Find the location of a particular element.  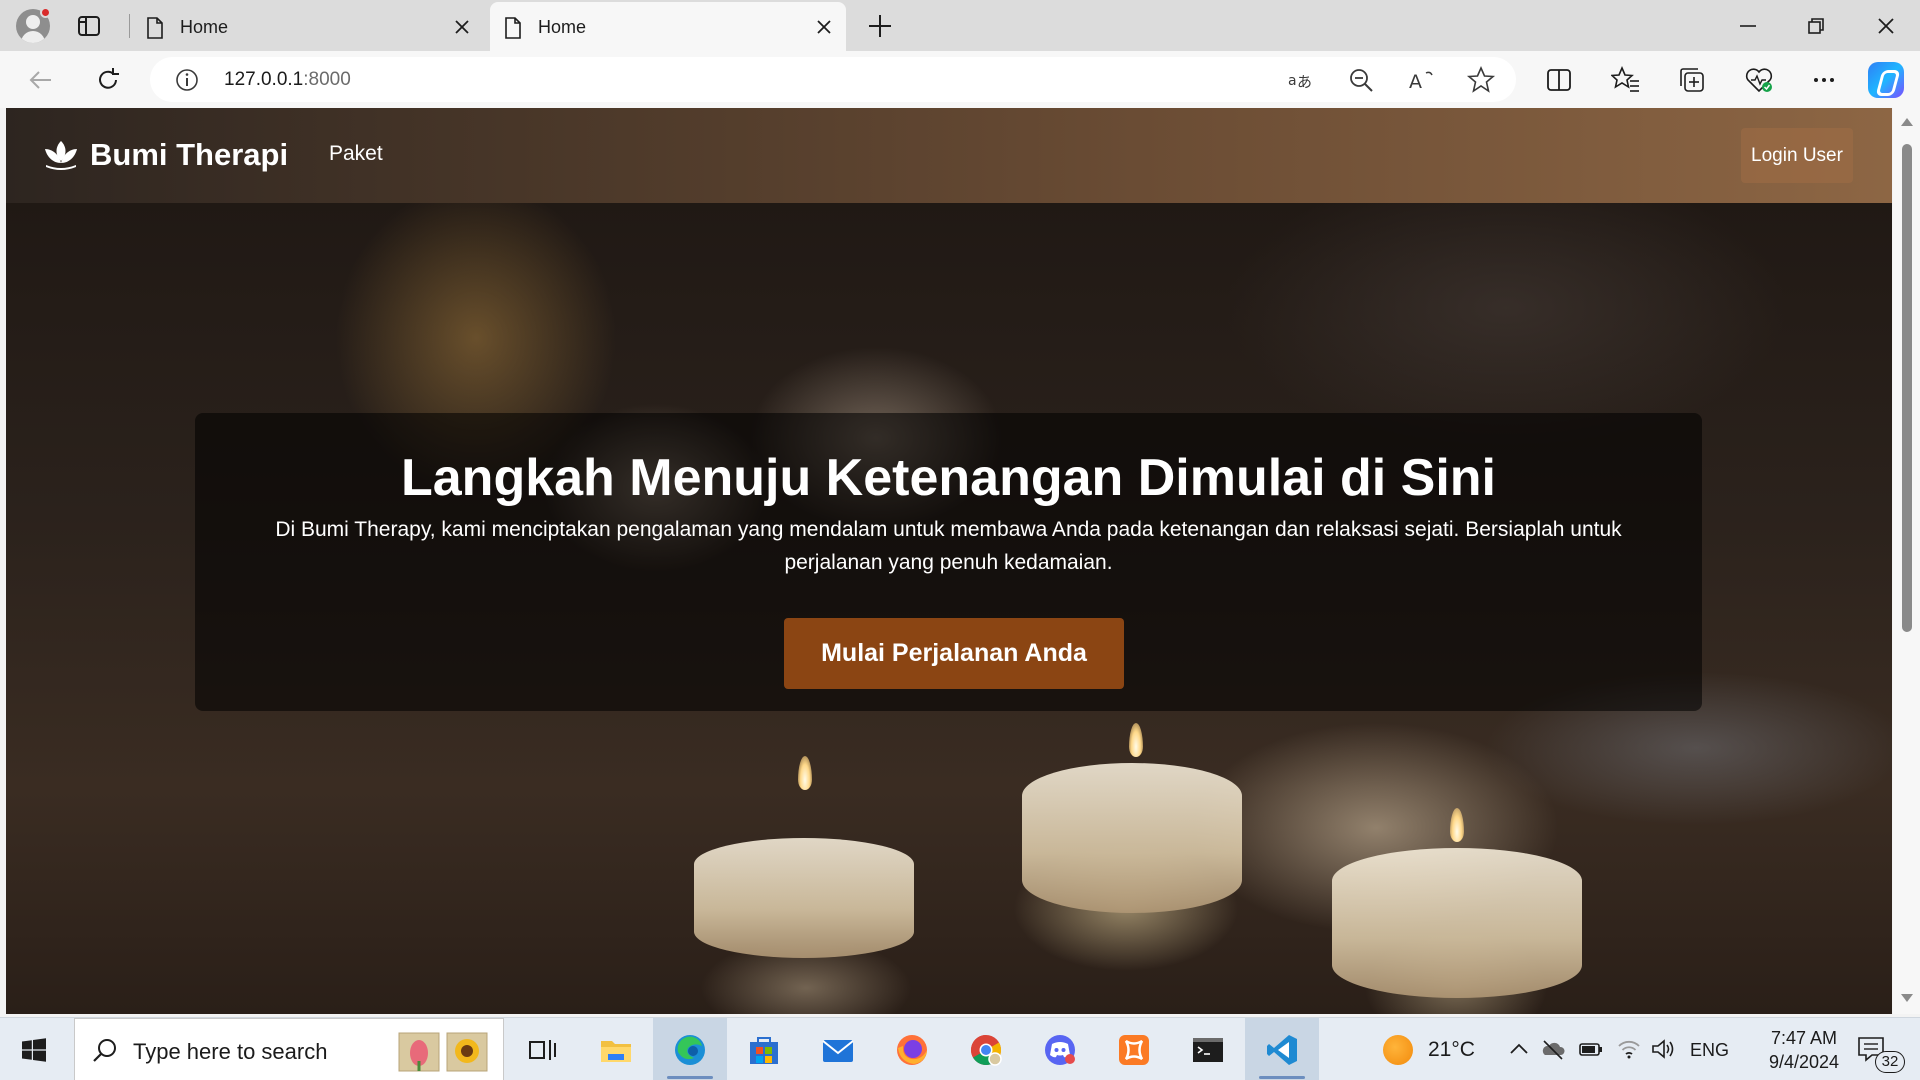

taskbar-microsoft-store is located at coordinates (764, 1049).